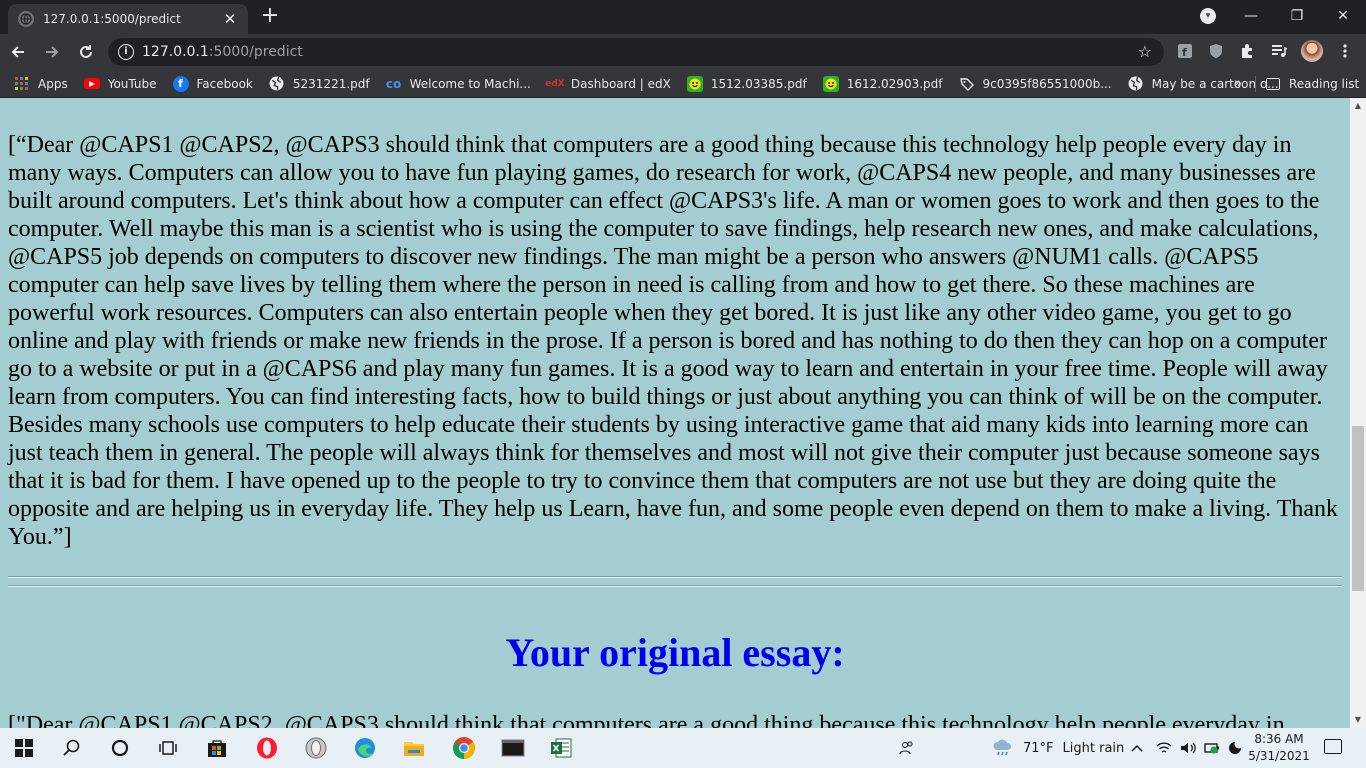  What do you see at coordinates (1247, 51) in the screenshot?
I see `extensions-puzzle-icon` at bounding box center [1247, 51].